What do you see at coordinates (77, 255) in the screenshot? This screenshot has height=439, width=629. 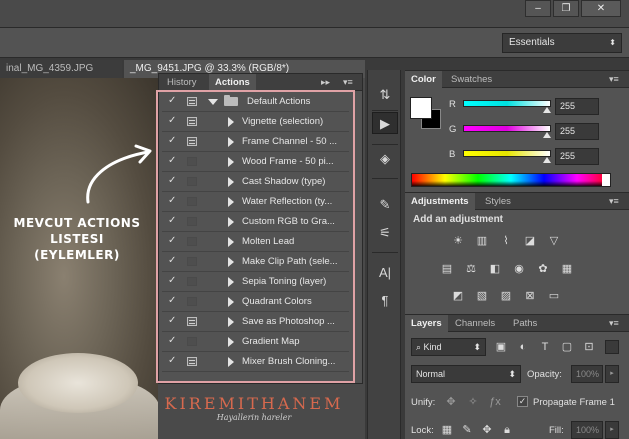 I see `annotation-line-2: (EYLEMLER)` at bounding box center [77, 255].